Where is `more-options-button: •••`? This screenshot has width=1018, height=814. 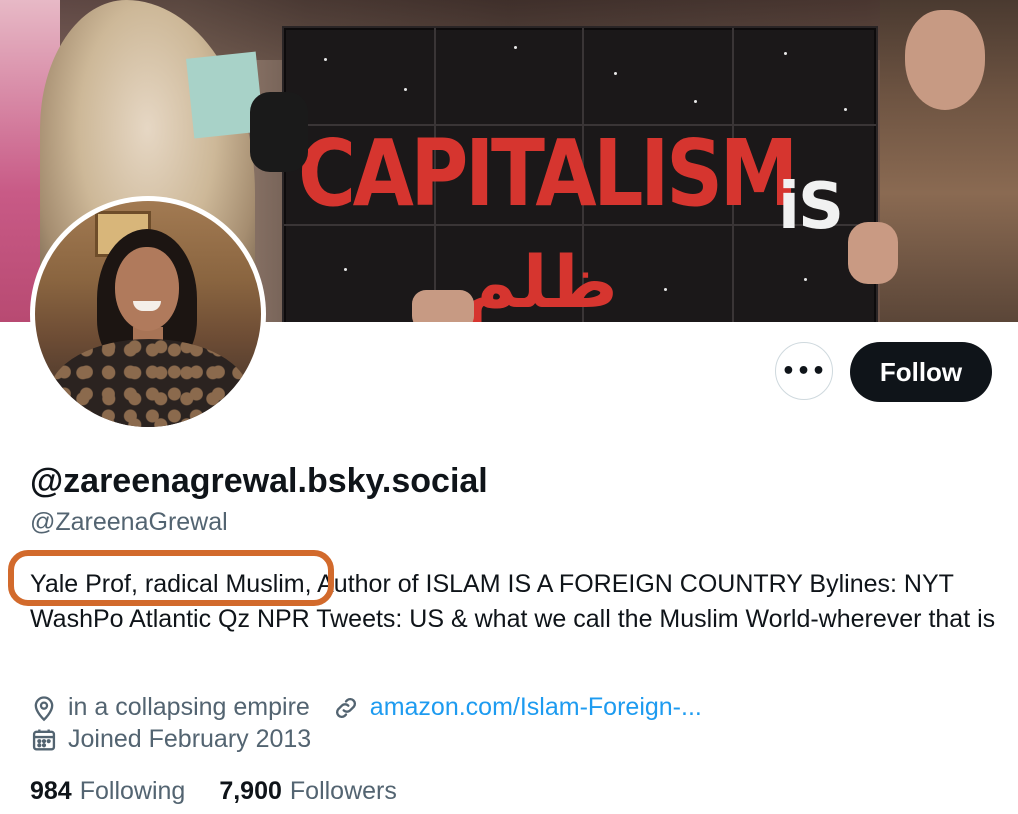
more-options-button: ••• is located at coordinates (804, 371).